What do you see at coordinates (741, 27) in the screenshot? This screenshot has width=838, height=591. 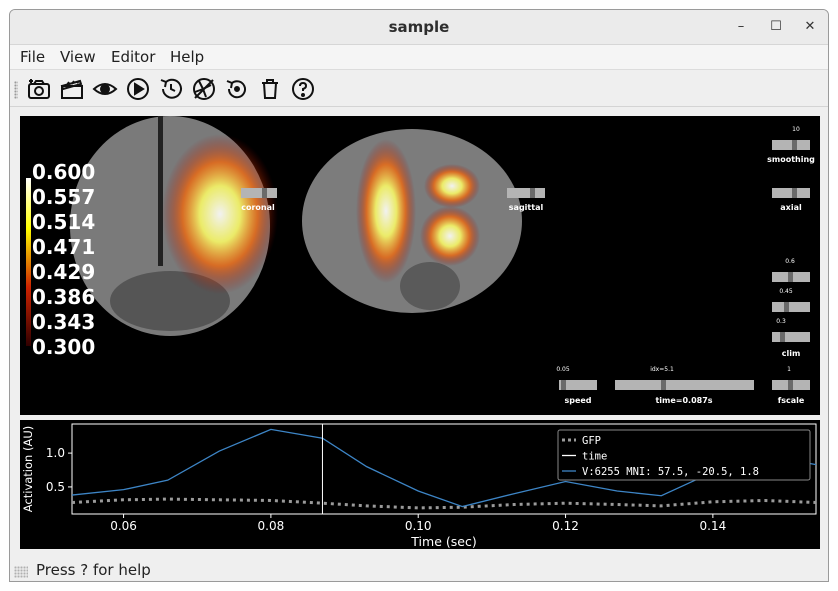 I see `minimize-button: –` at bounding box center [741, 27].